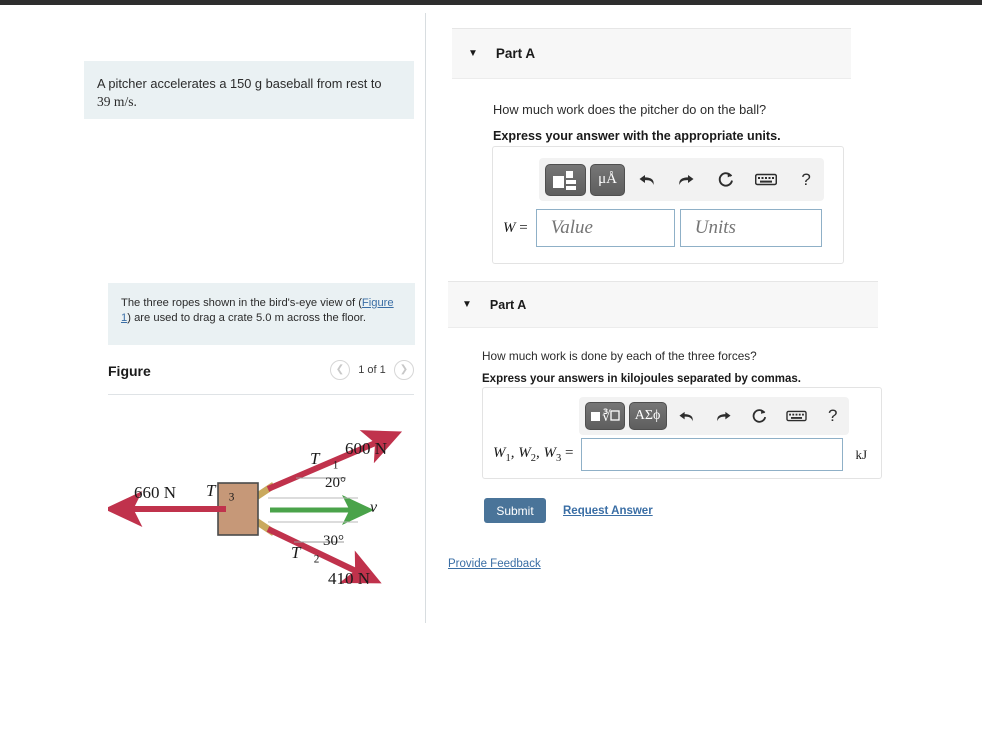  What do you see at coordinates (533, 454) in the screenshot?
I see `panel-2-variable-label: W1, W2, W3 =` at bounding box center [533, 454].